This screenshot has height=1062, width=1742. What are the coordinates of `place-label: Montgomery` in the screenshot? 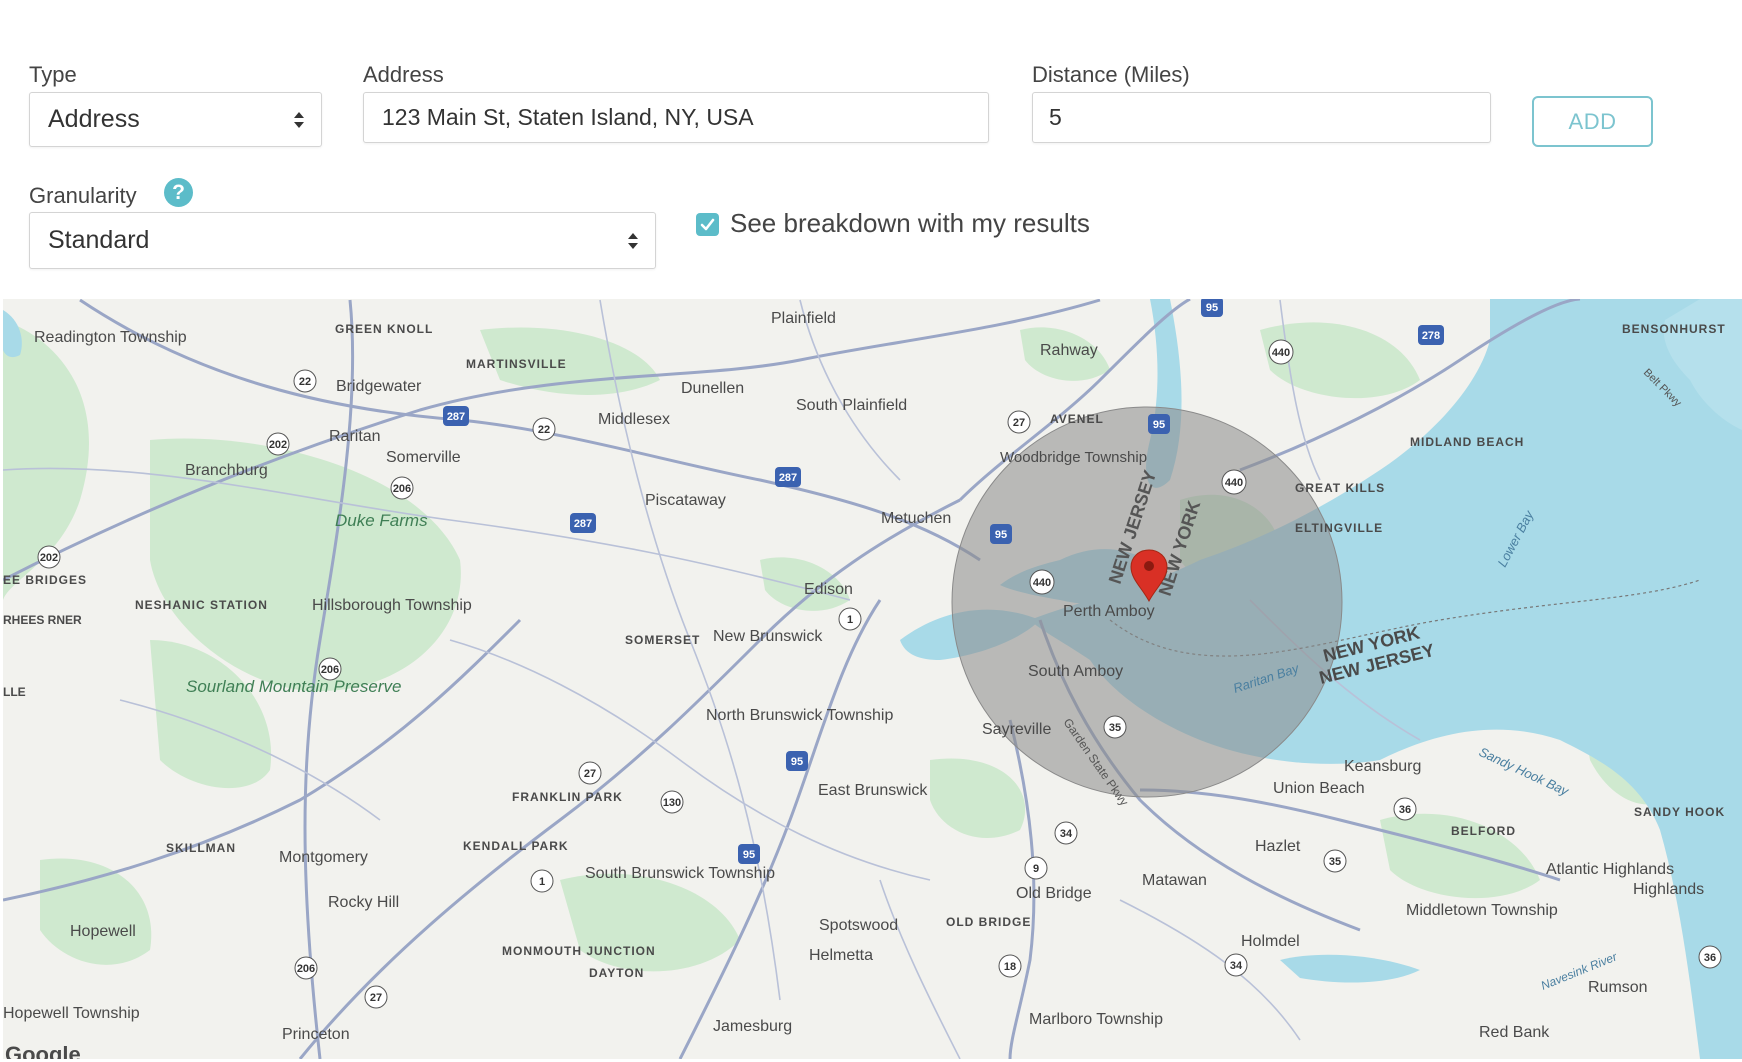 It's located at (323, 857).